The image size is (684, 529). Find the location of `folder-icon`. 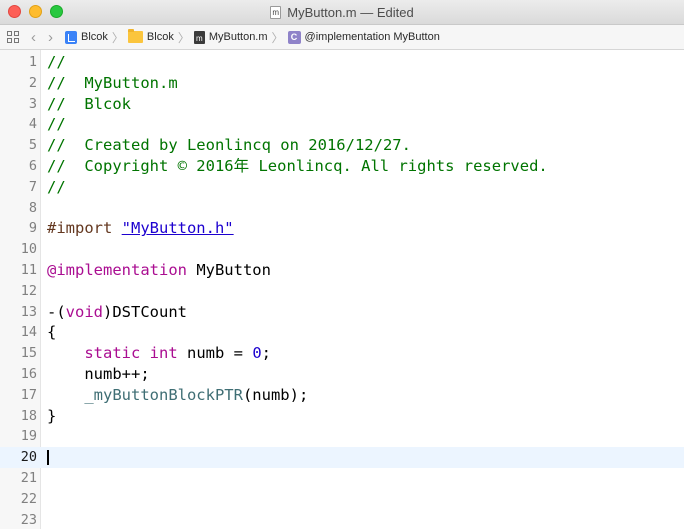

folder-icon is located at coordinates (135, 36).